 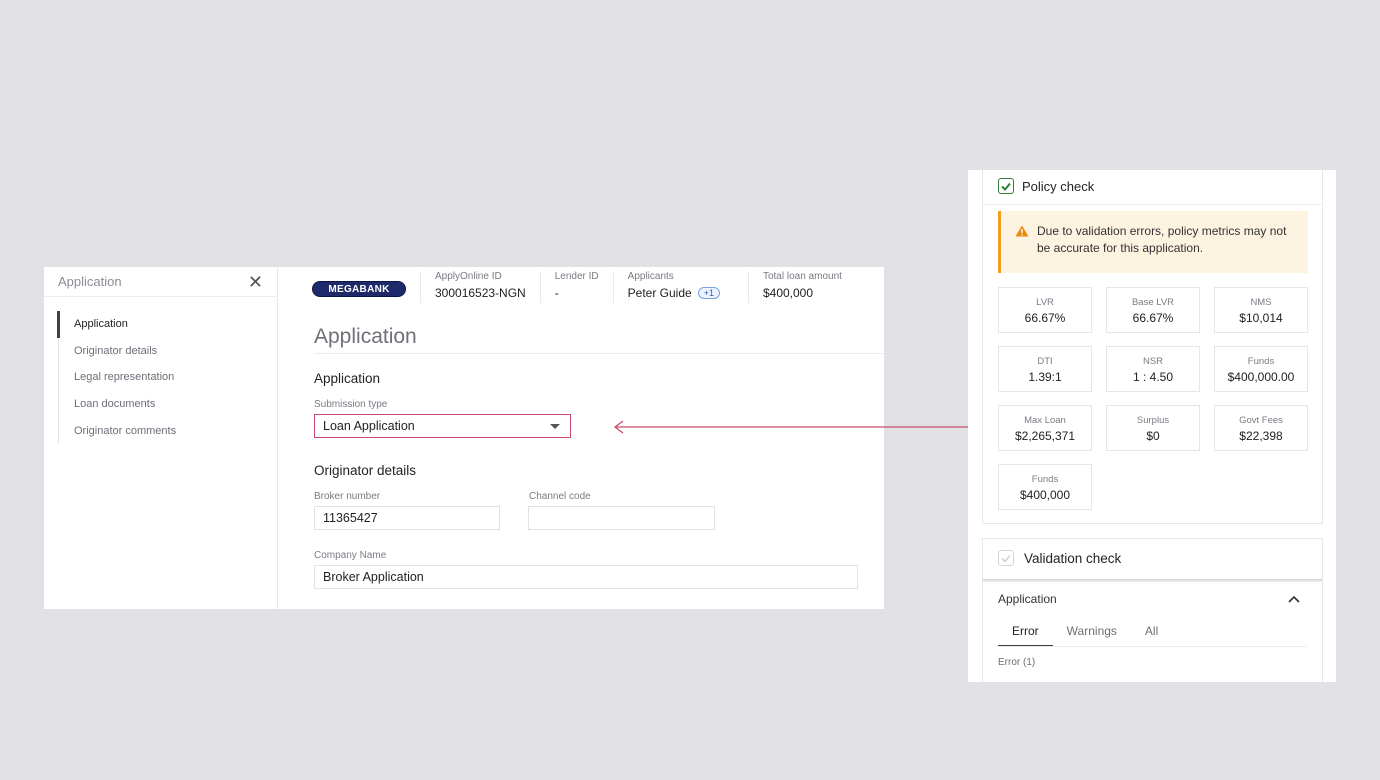 I want to click on company-name-field: Broker Application, so click(x=586, y=577).